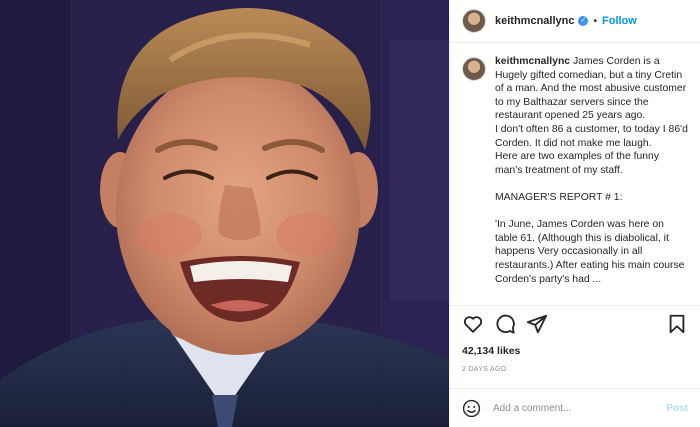 This screenshot has width=700, height=427. I want to click on avatar, so click(474, 21).